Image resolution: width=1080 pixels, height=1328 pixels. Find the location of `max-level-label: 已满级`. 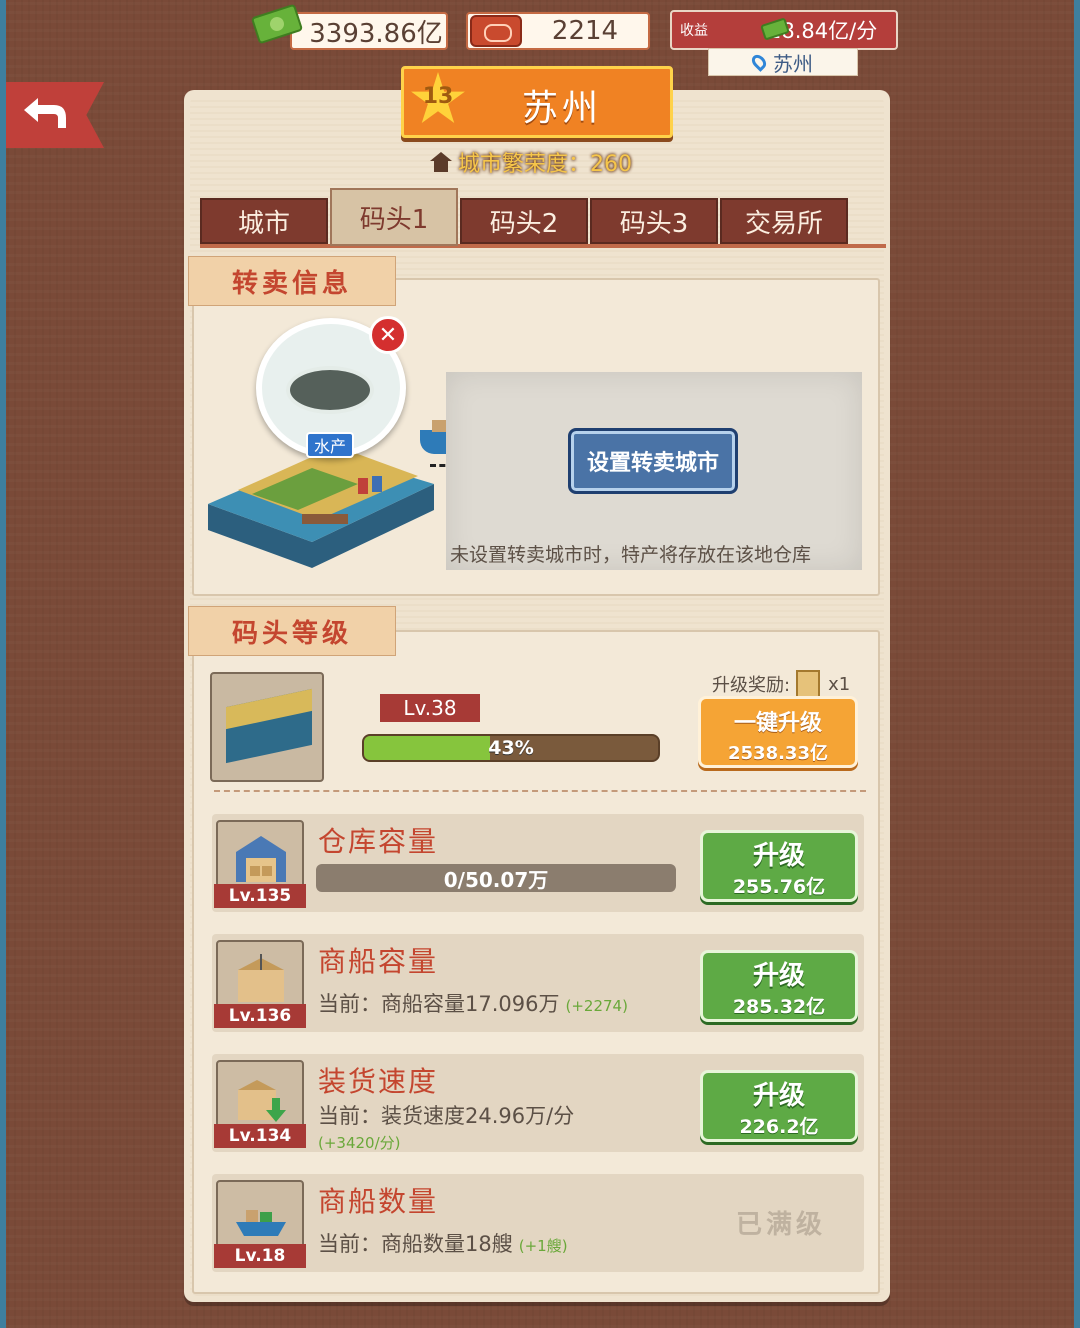

max-level-label: 已满级 is located at coordinates (781, 1225).